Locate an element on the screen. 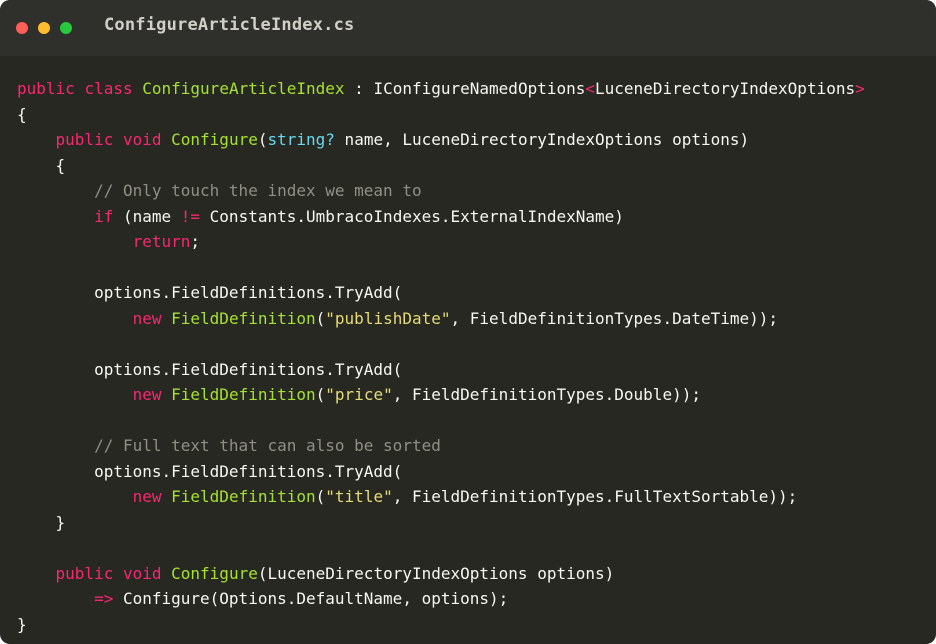  code-token-type: ConfigureArticleIndex is located at coordinates (243, 88).